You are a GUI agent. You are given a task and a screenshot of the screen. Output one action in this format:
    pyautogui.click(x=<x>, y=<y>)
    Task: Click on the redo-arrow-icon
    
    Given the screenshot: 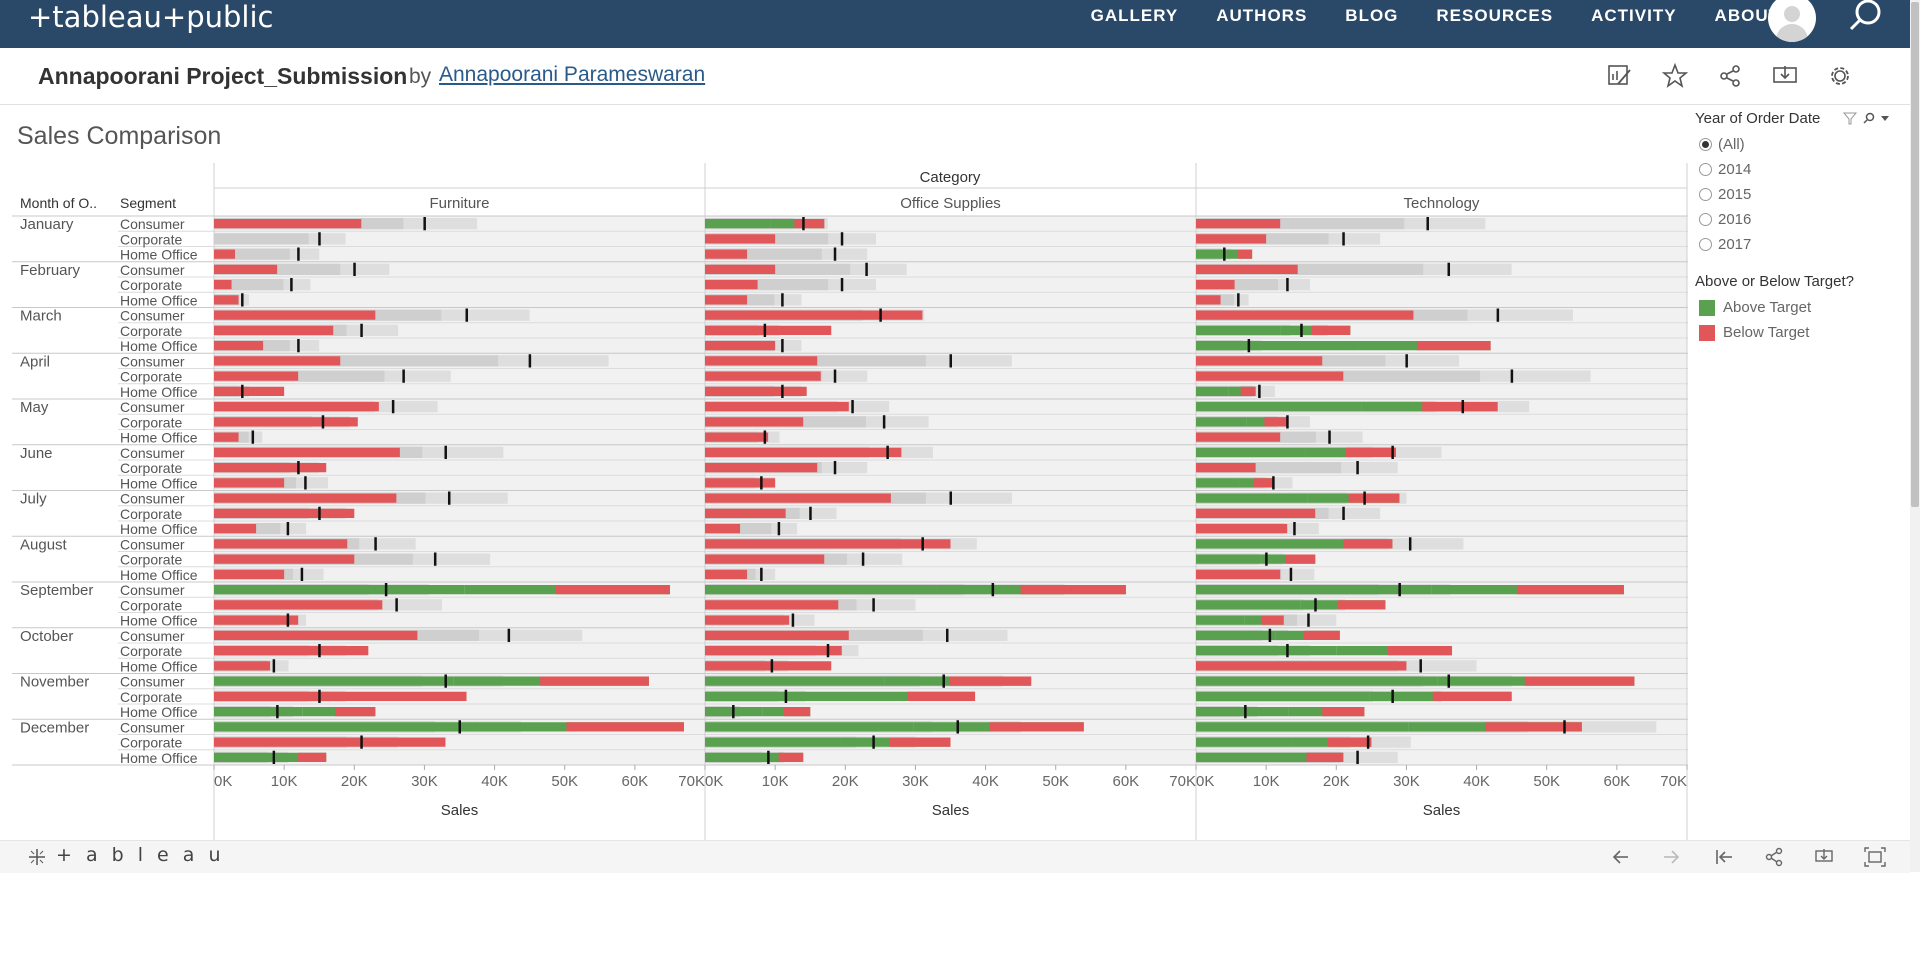 What is the action you would take?
    pyautogui.click(x=1671, y=857)
    